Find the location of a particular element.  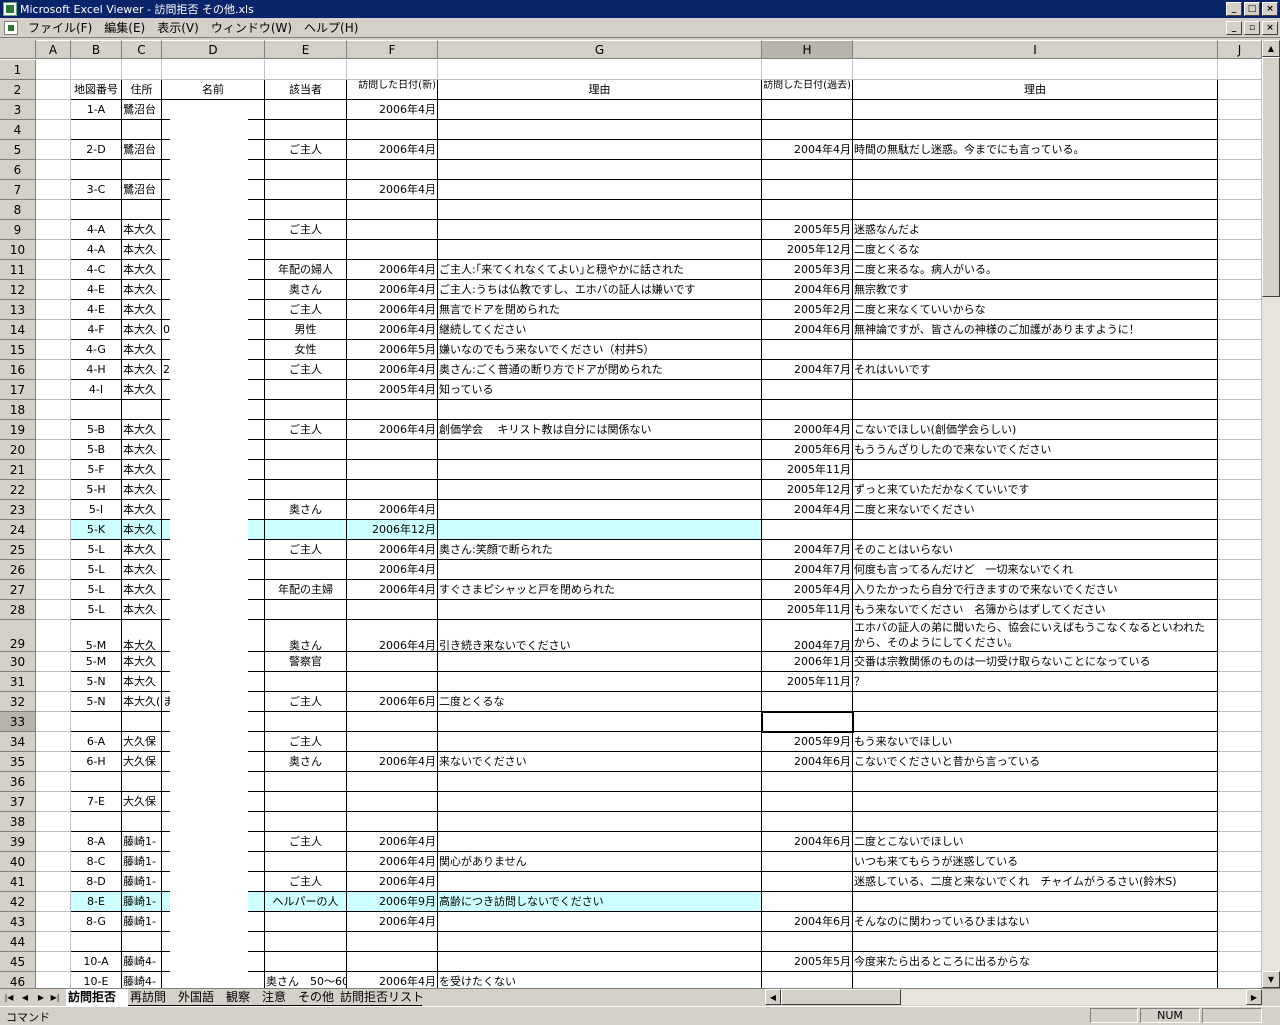

cell-c31: 本大久 is located at coordinates (142, 682).